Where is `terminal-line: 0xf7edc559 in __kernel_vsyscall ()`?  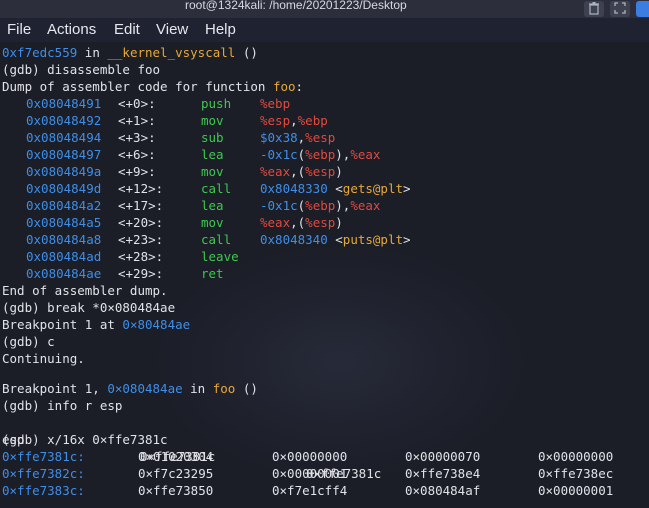
terminal-line: 0xf7edc559 in __kernel_vsyscall () is located at coordinates (130, 52).